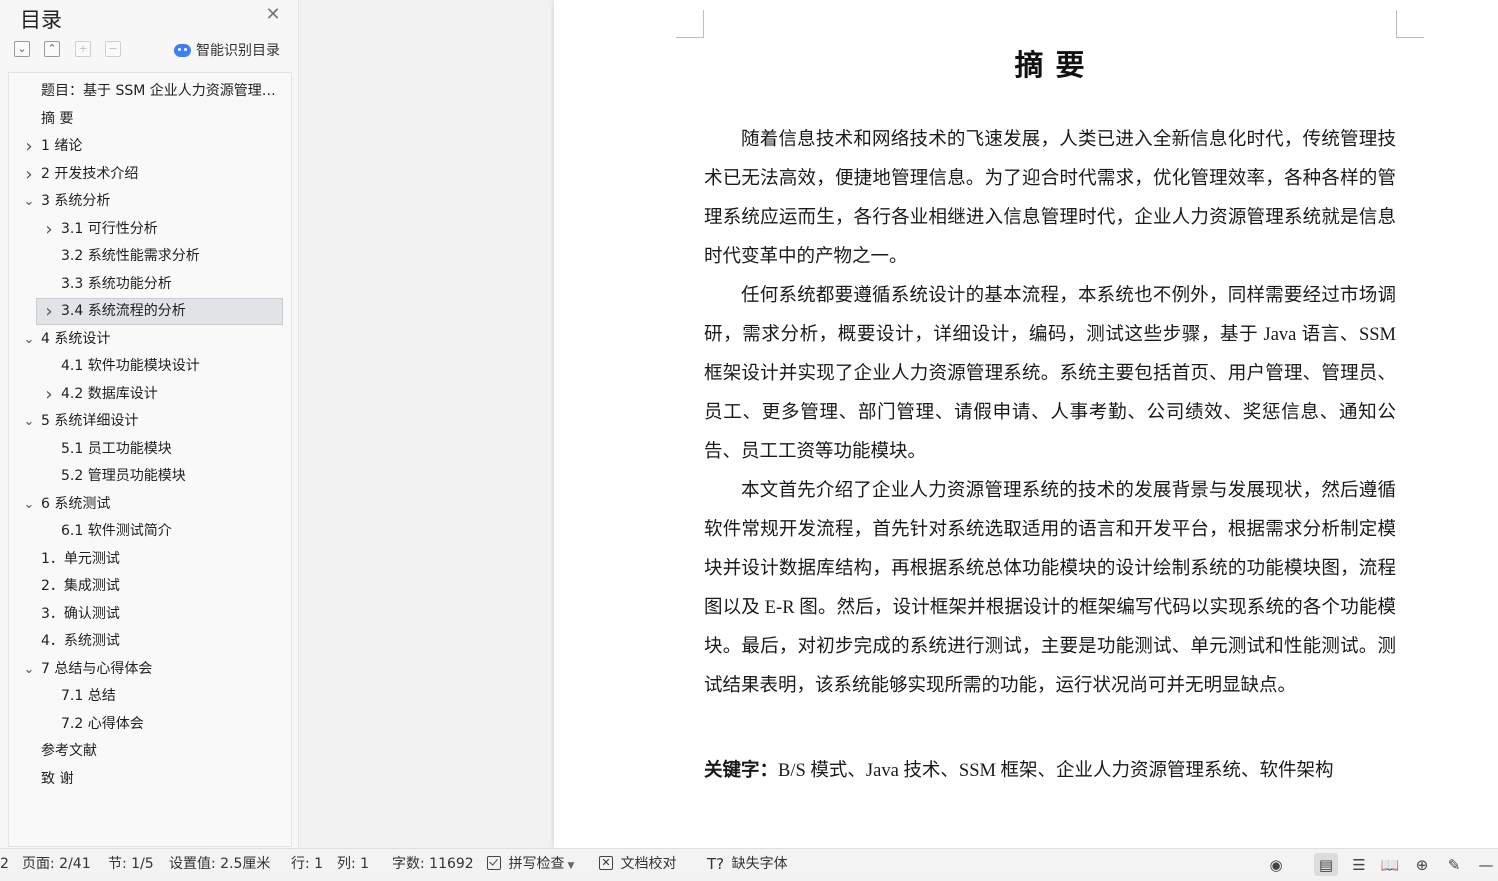 This screenshot has height=881, width=1498. I want to click on ai-assistant-icon, so click(182, 50).